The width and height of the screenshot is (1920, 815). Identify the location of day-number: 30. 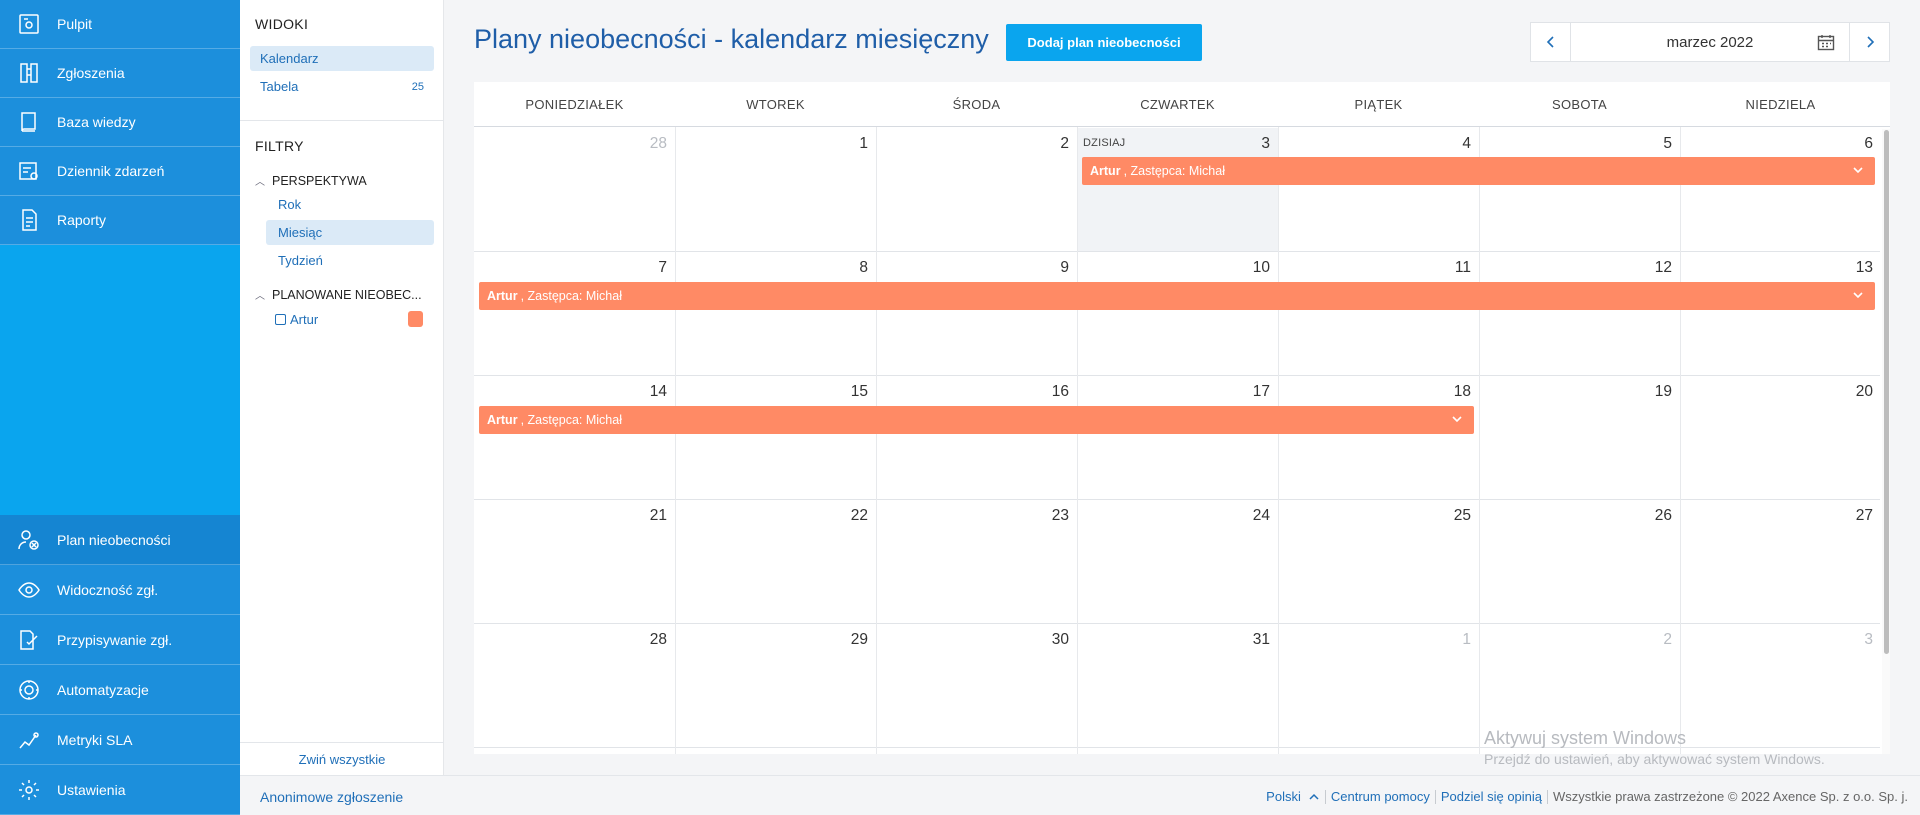
(1049, 640).